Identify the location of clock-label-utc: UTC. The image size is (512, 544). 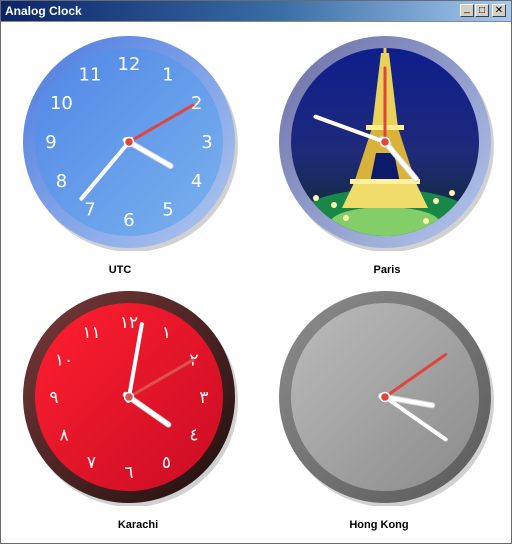
(120, 270).